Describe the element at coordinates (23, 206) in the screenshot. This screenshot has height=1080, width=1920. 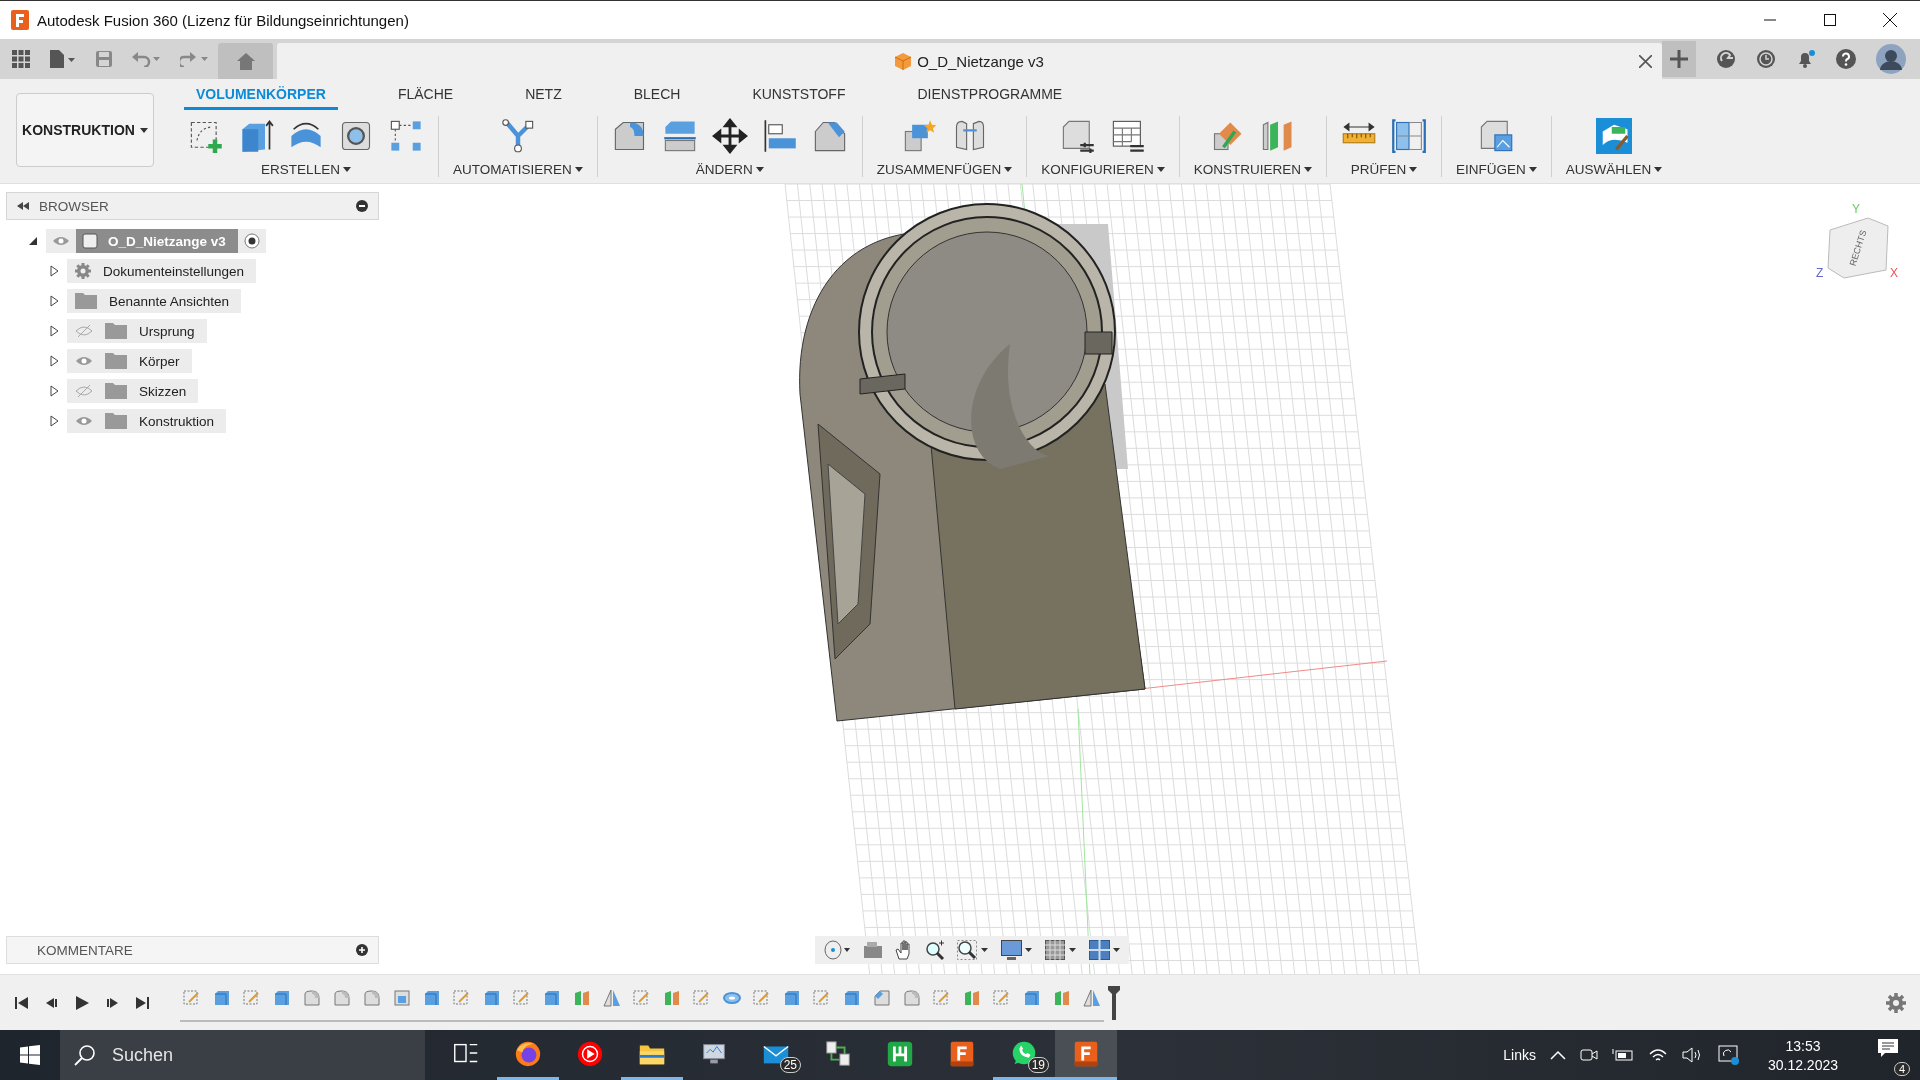
I see `collapse-panel-icon` at that location.